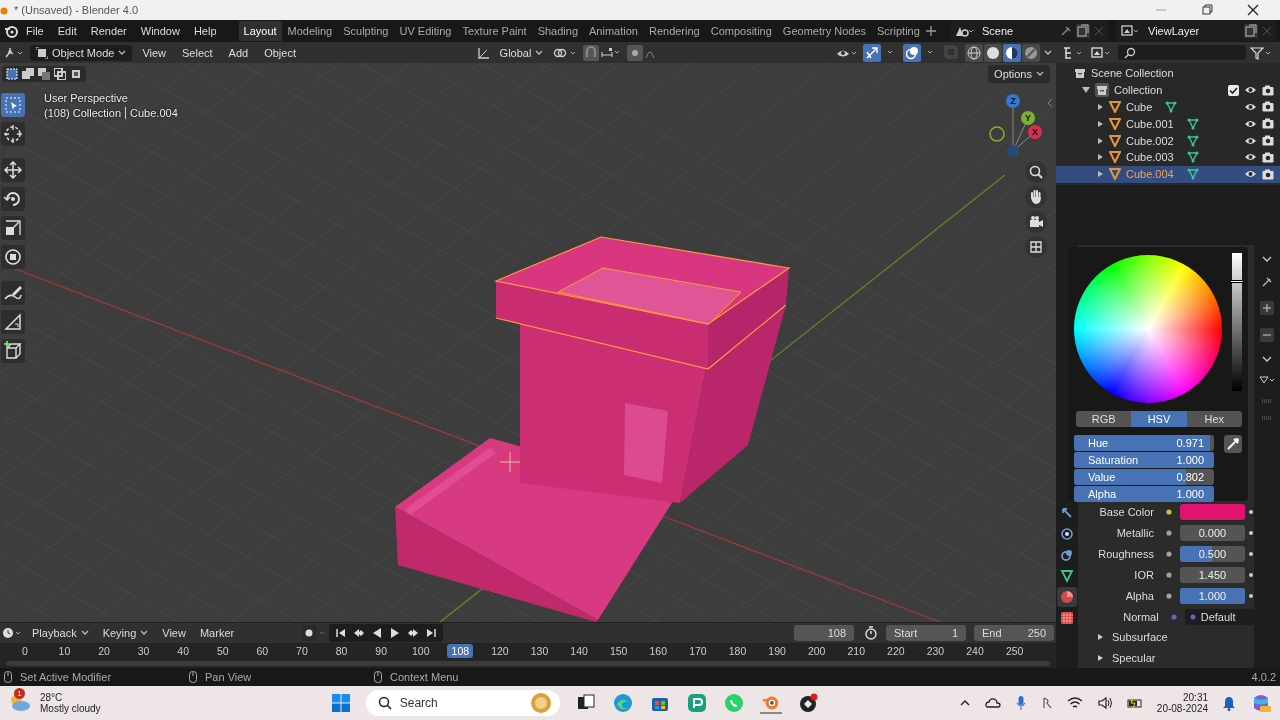  Describe the element at coordinates (1168, 107) in the screenshot. I see `outliner-row: Cube` at that location.